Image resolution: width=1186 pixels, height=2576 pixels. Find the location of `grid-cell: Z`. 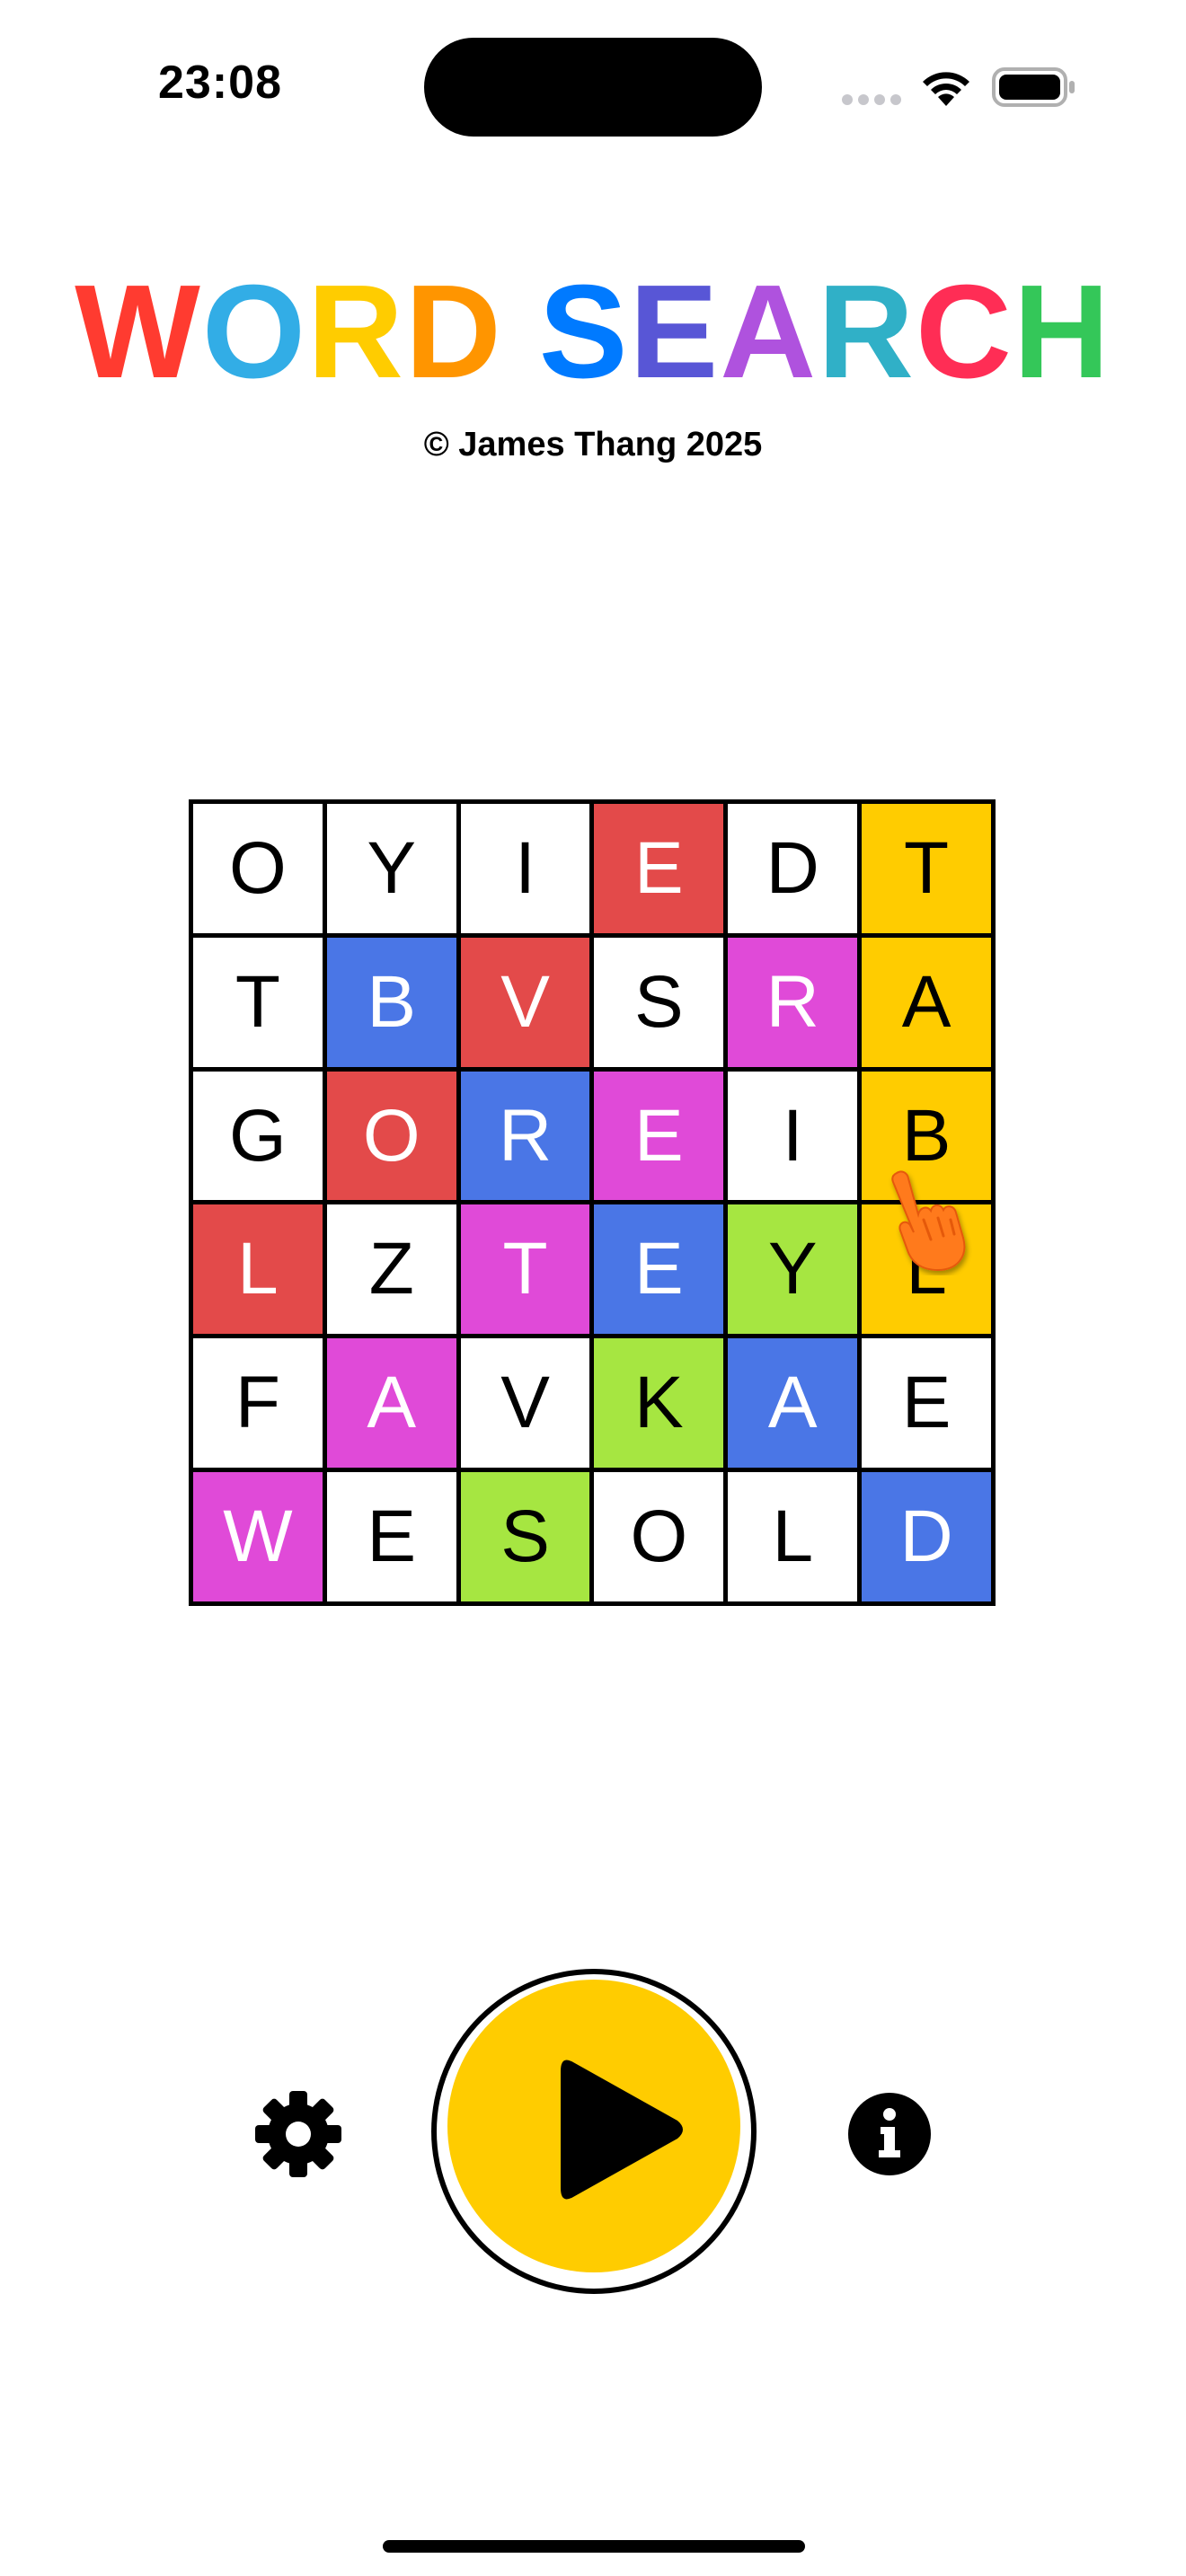

grid-cell: Z is located at coordinates (391, 1269).